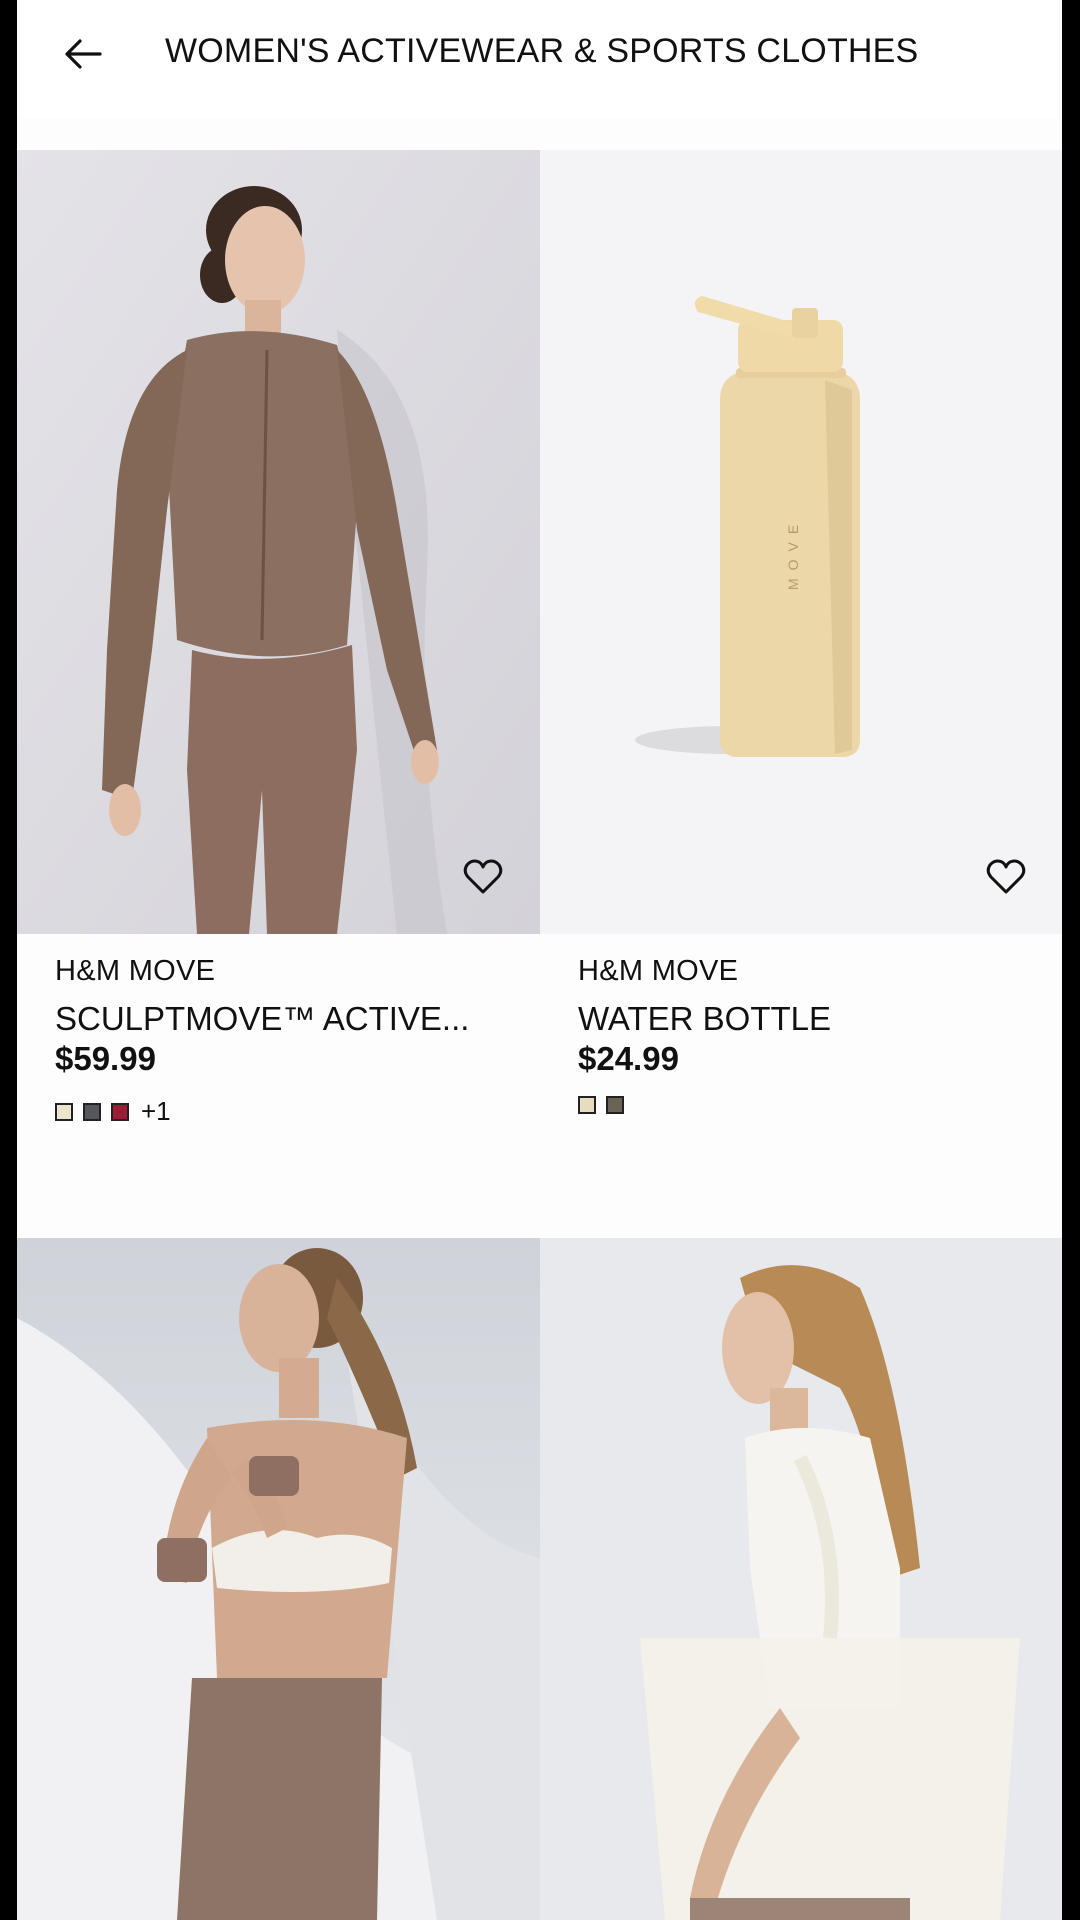 The width and height of the screenshot is (1080, 1920). I want to click on arrow-left-icon, so click(83, 54).